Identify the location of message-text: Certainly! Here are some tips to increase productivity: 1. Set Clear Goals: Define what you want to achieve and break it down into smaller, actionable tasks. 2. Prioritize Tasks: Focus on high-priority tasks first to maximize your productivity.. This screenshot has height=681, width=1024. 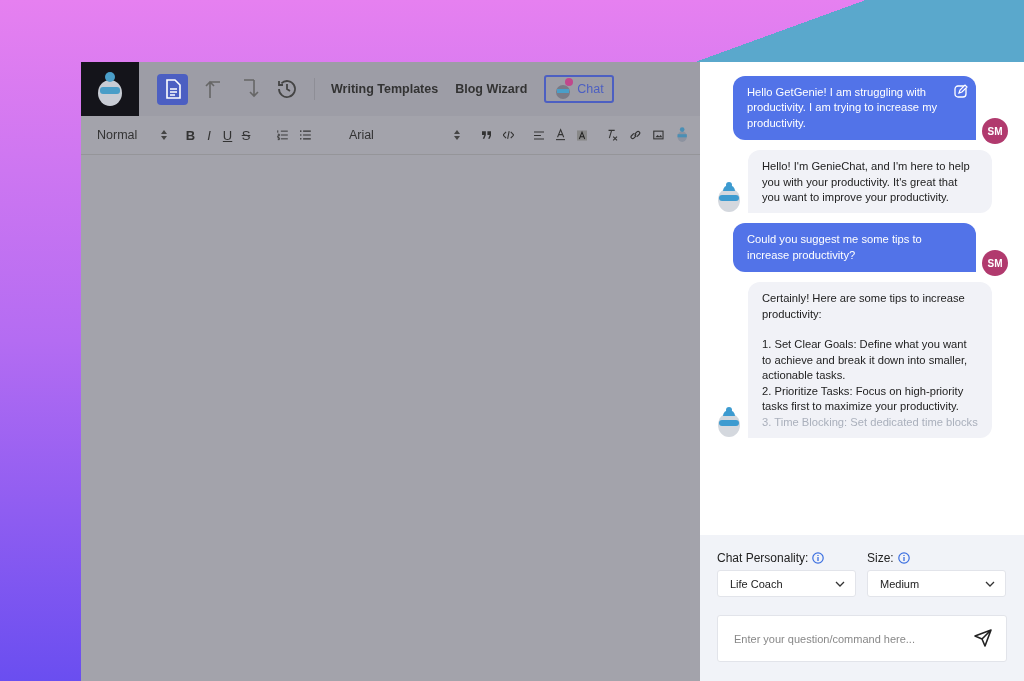
(865, 353).